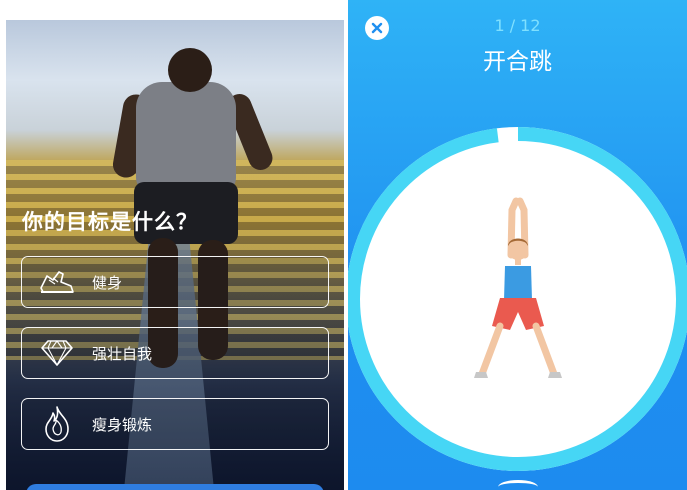 This screenshot has width=687, height=490. Describe the element at coordinates (175, 282) in the screenshot. I see `goal-option-fitness: 健身` at that location.